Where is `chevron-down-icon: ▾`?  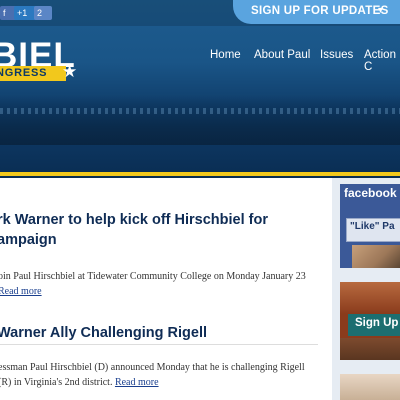
chevron-down-icon: ▾ is located at coordinates (381, 10).